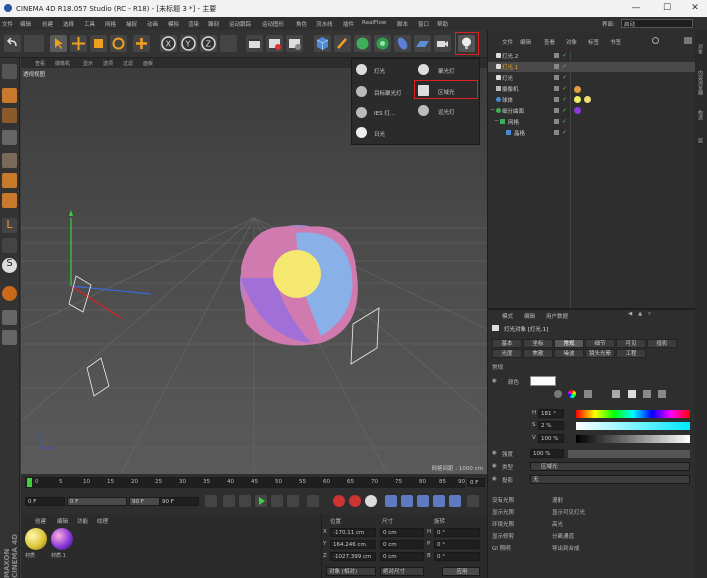 This screenshot has height=578, width=707. Describe the element at coordinates (457, 544) in the screenshot. I see `rot-p-field: 0 °` at that location.